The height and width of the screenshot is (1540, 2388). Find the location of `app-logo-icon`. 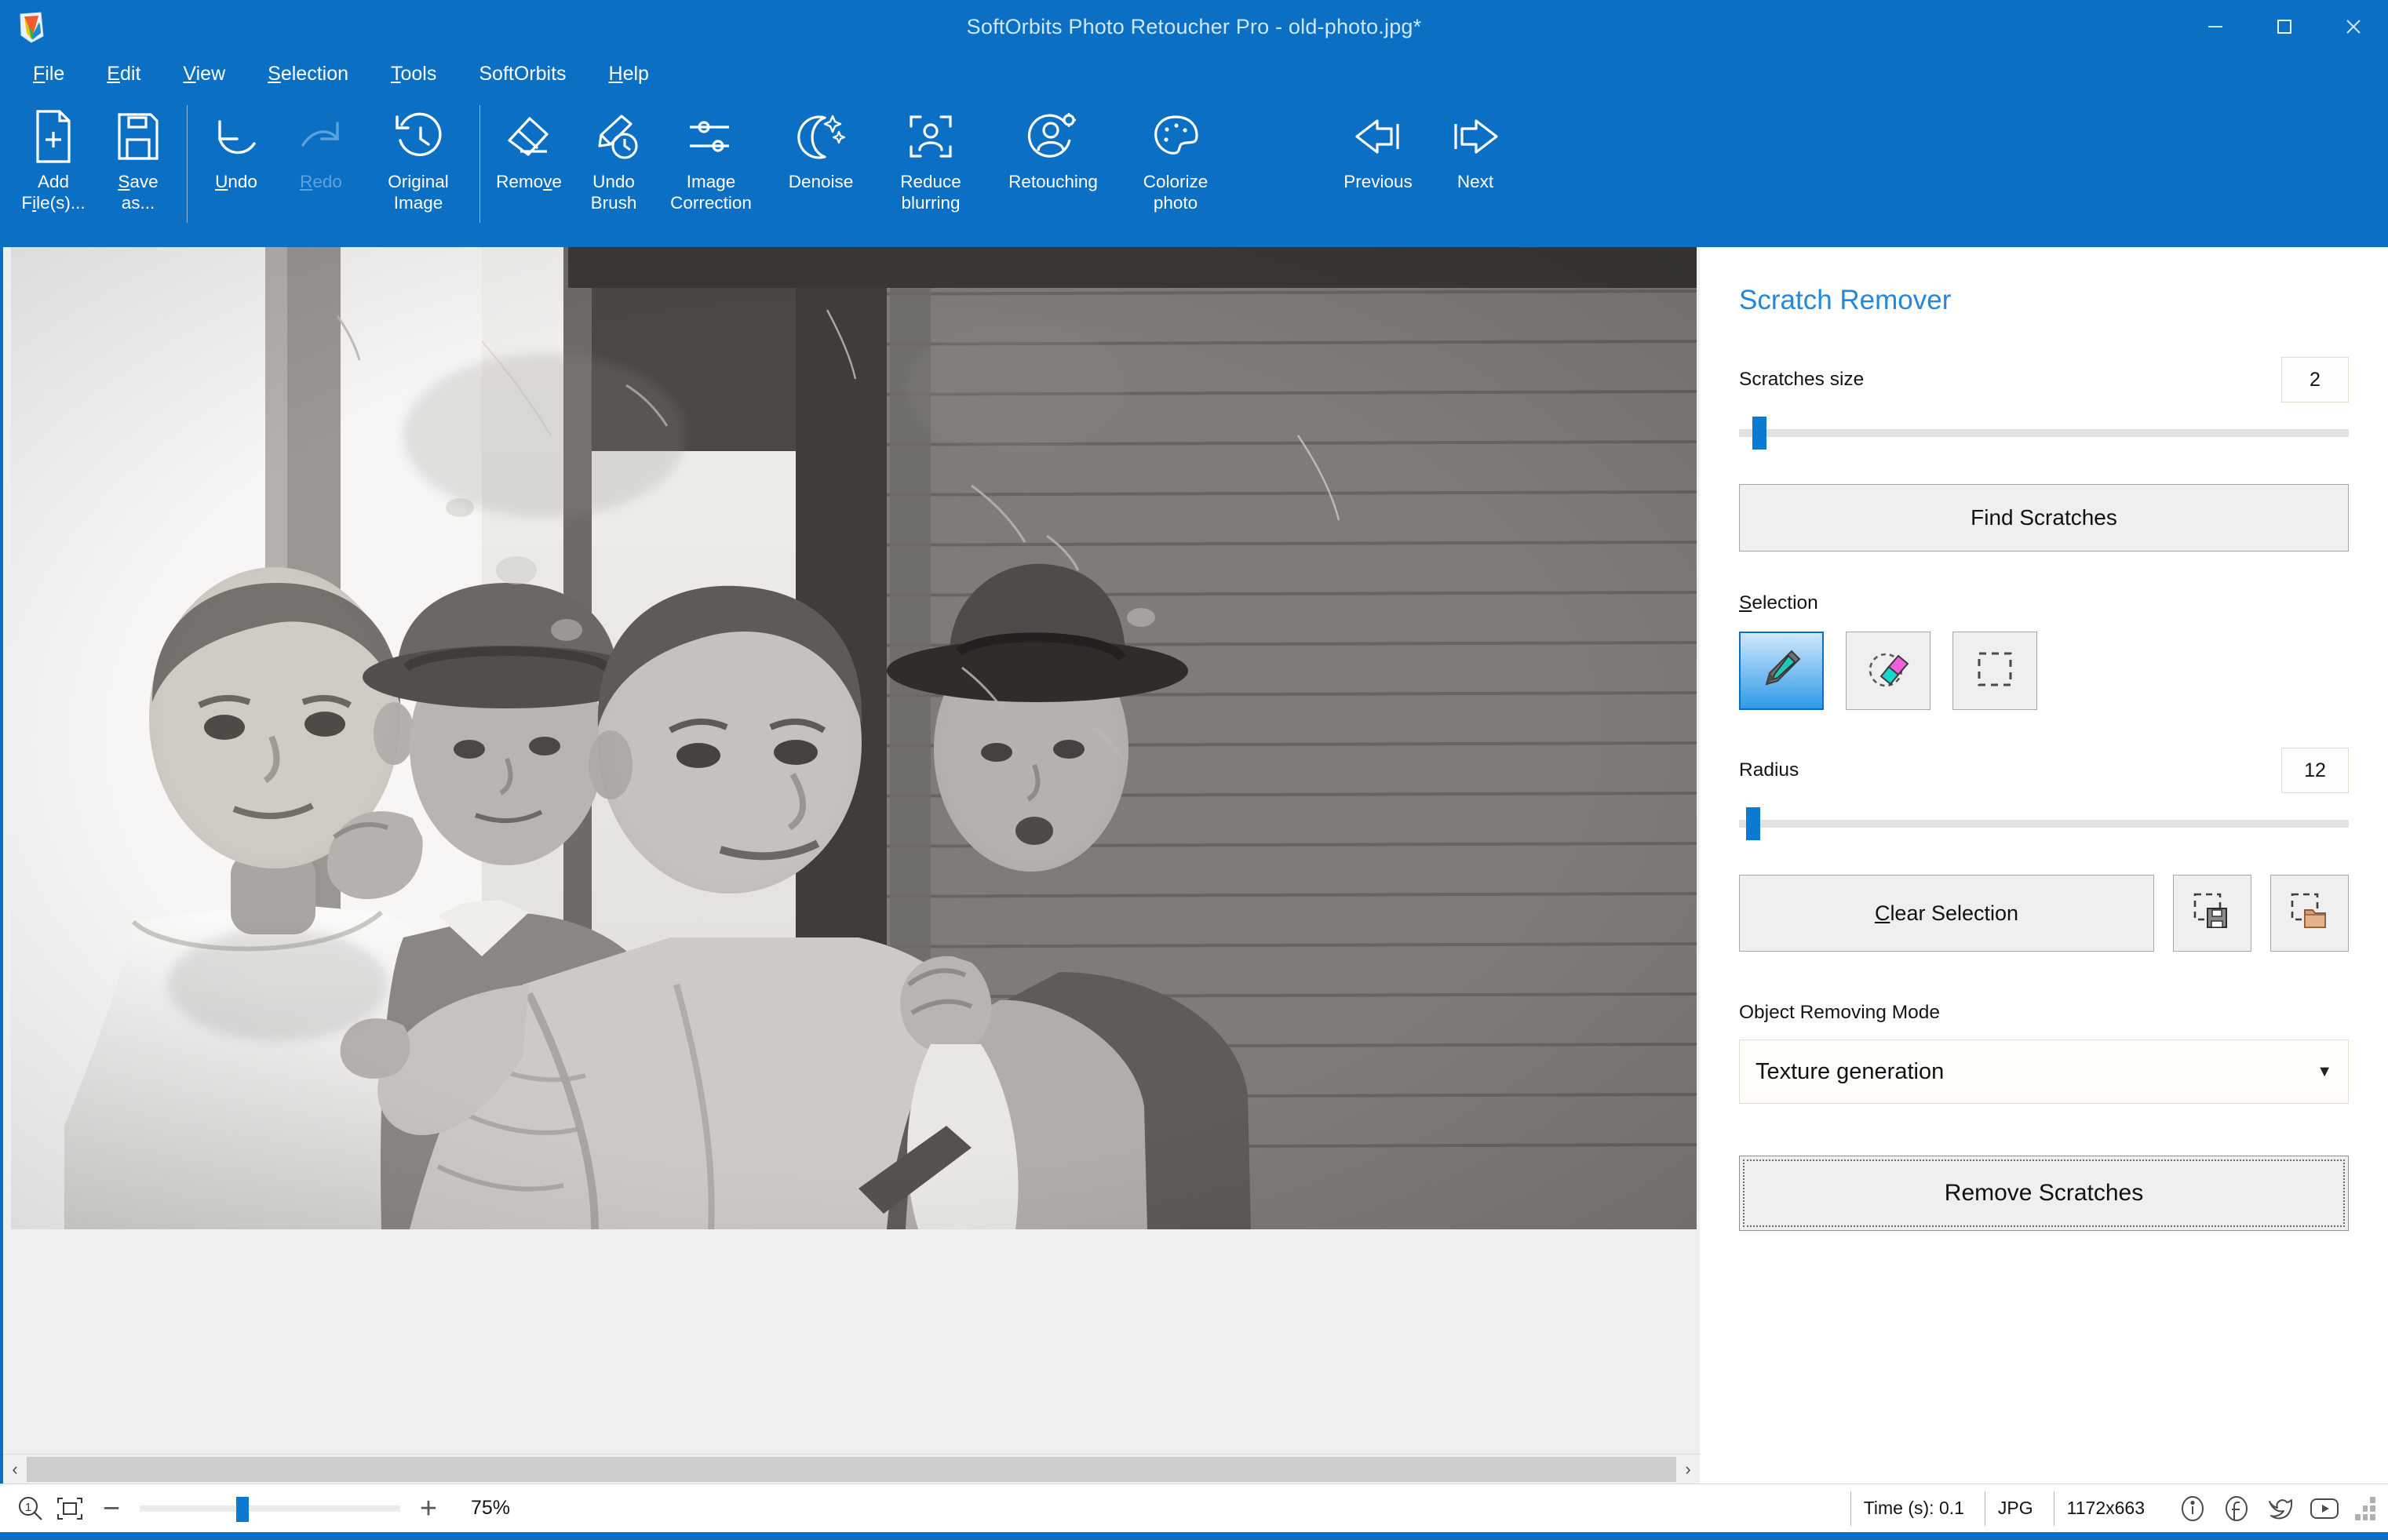

app-logo-icon is located at coordinates (32, 28).